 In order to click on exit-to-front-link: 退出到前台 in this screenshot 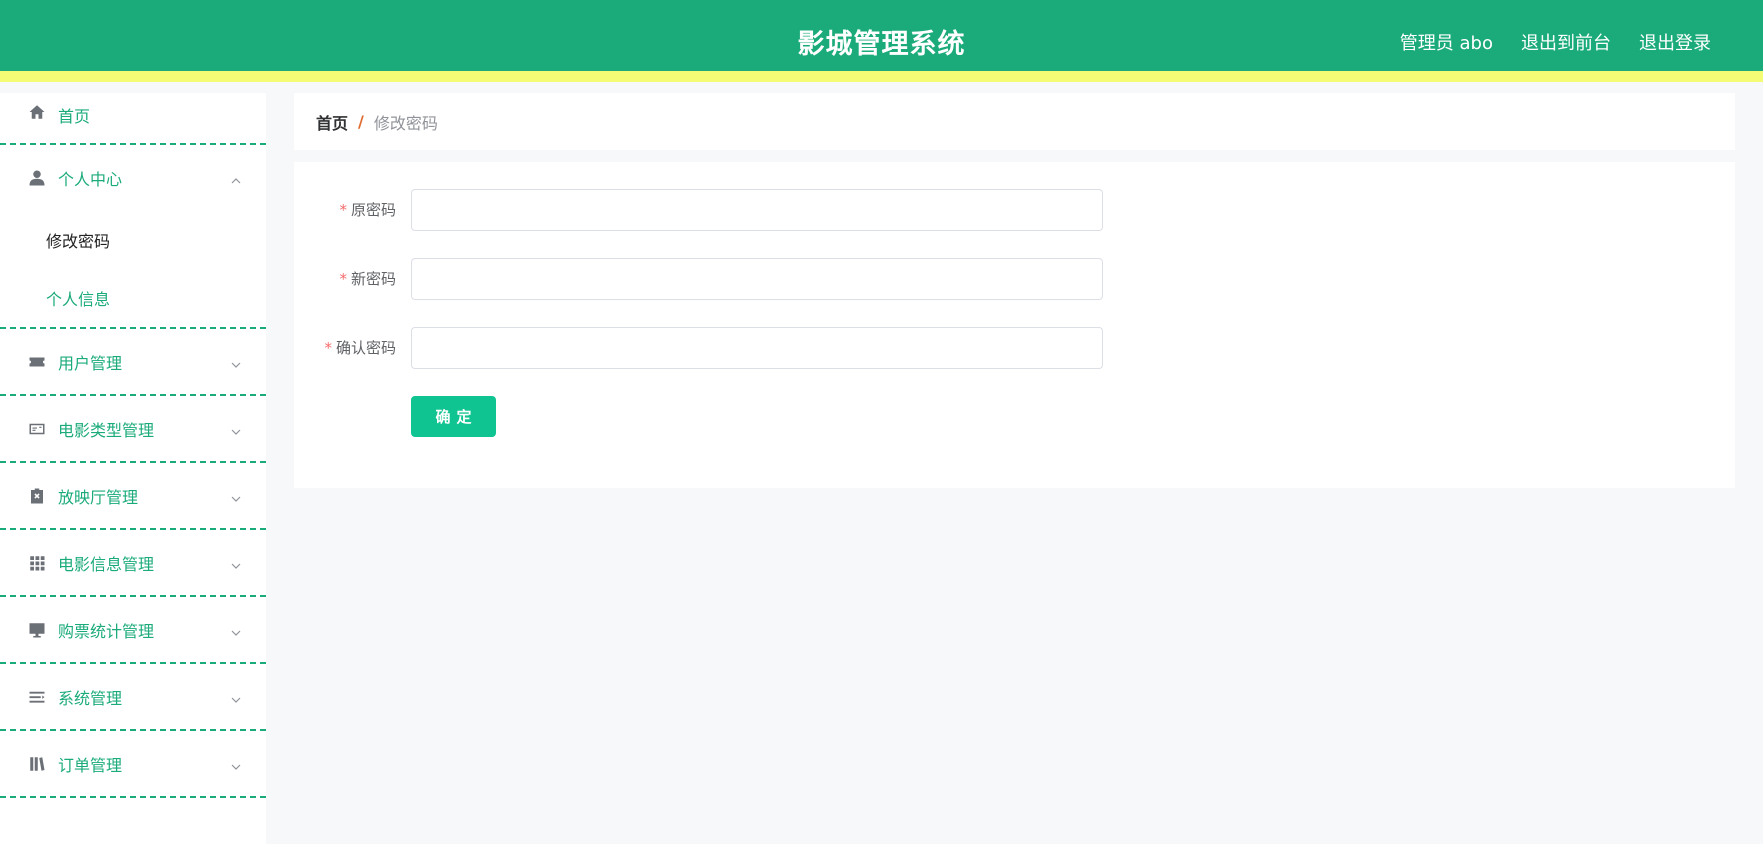, I will do `click(1566, 42)`.